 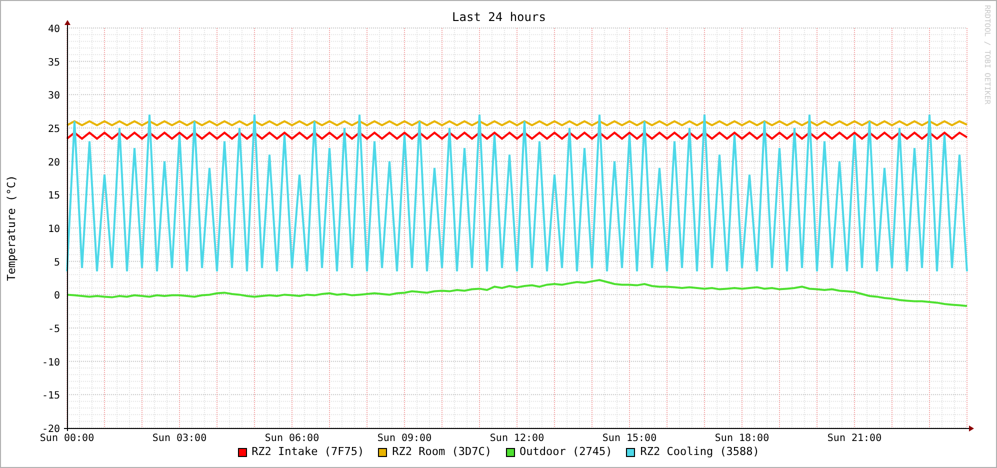 I want to click on tick-label: -15, so click(x=51, y=396).